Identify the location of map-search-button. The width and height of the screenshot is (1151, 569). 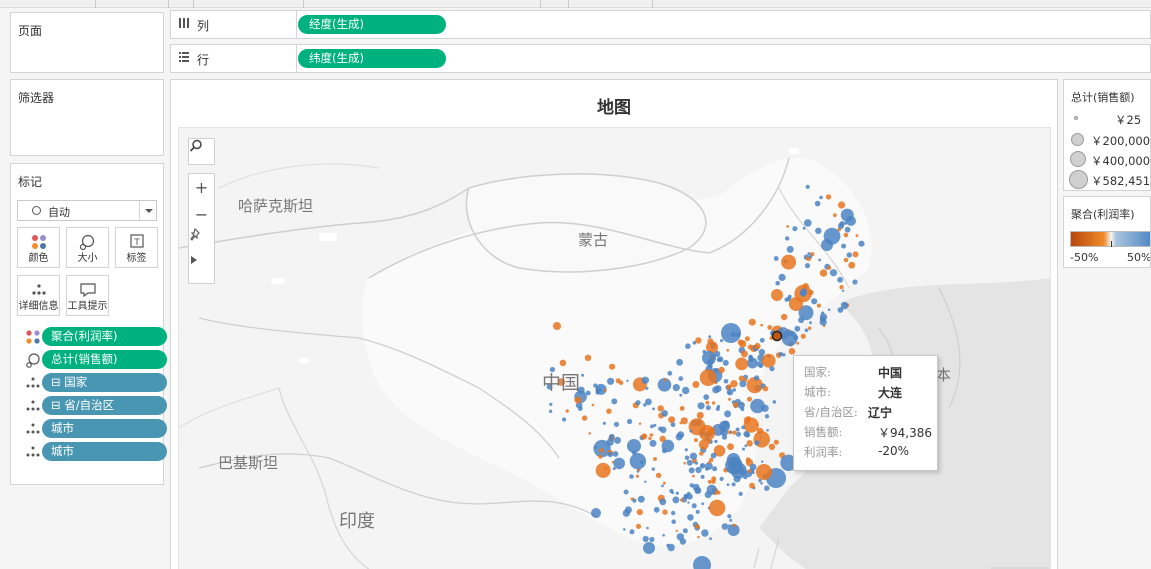
(201, 151).